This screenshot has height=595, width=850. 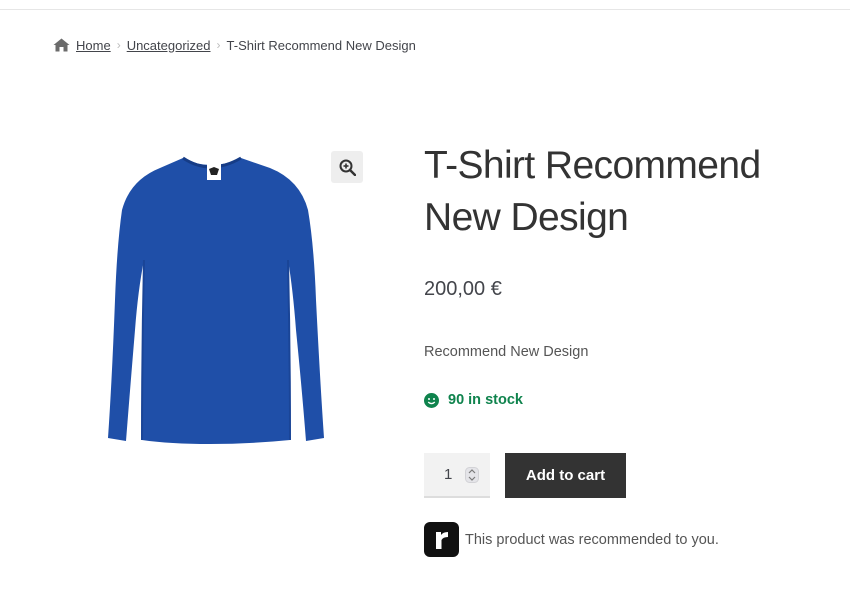 I want to click on product-title: T-Shirt Recommend New Design, so click(x=592, y=191).